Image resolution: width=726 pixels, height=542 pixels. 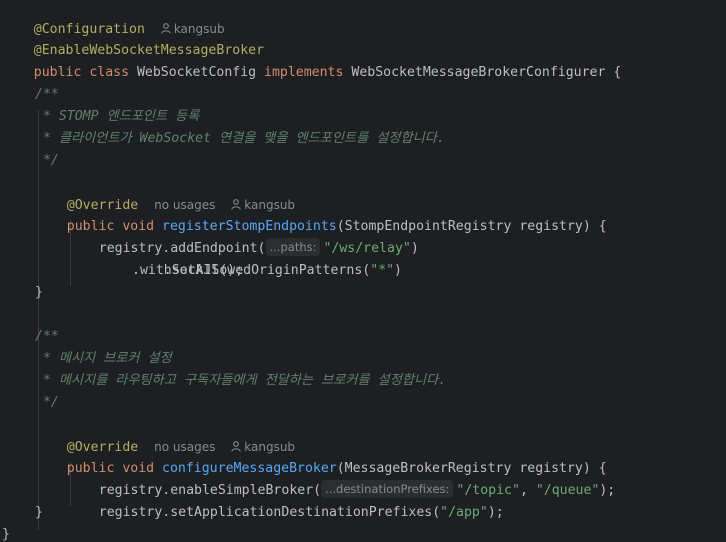 I want to click on keyword: implements, so click(x=308, y=72).